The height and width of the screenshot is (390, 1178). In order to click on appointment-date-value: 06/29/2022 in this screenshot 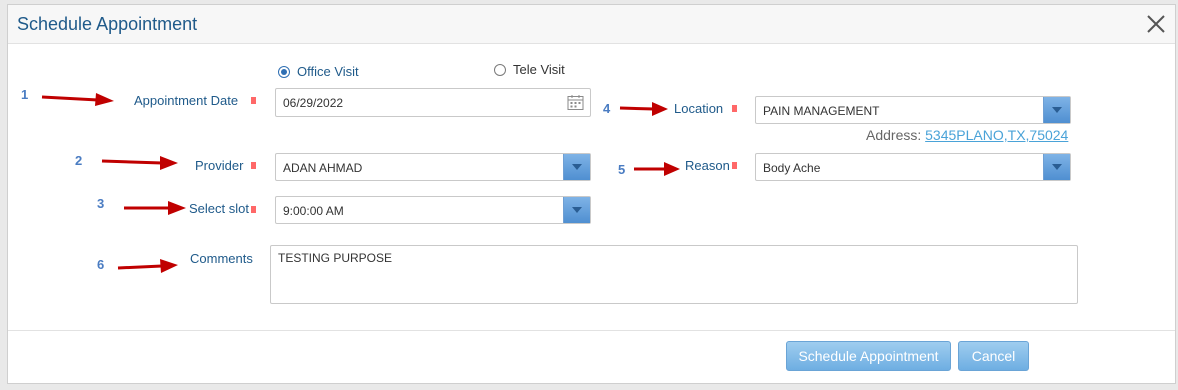, I will do `click(313, 103)`.